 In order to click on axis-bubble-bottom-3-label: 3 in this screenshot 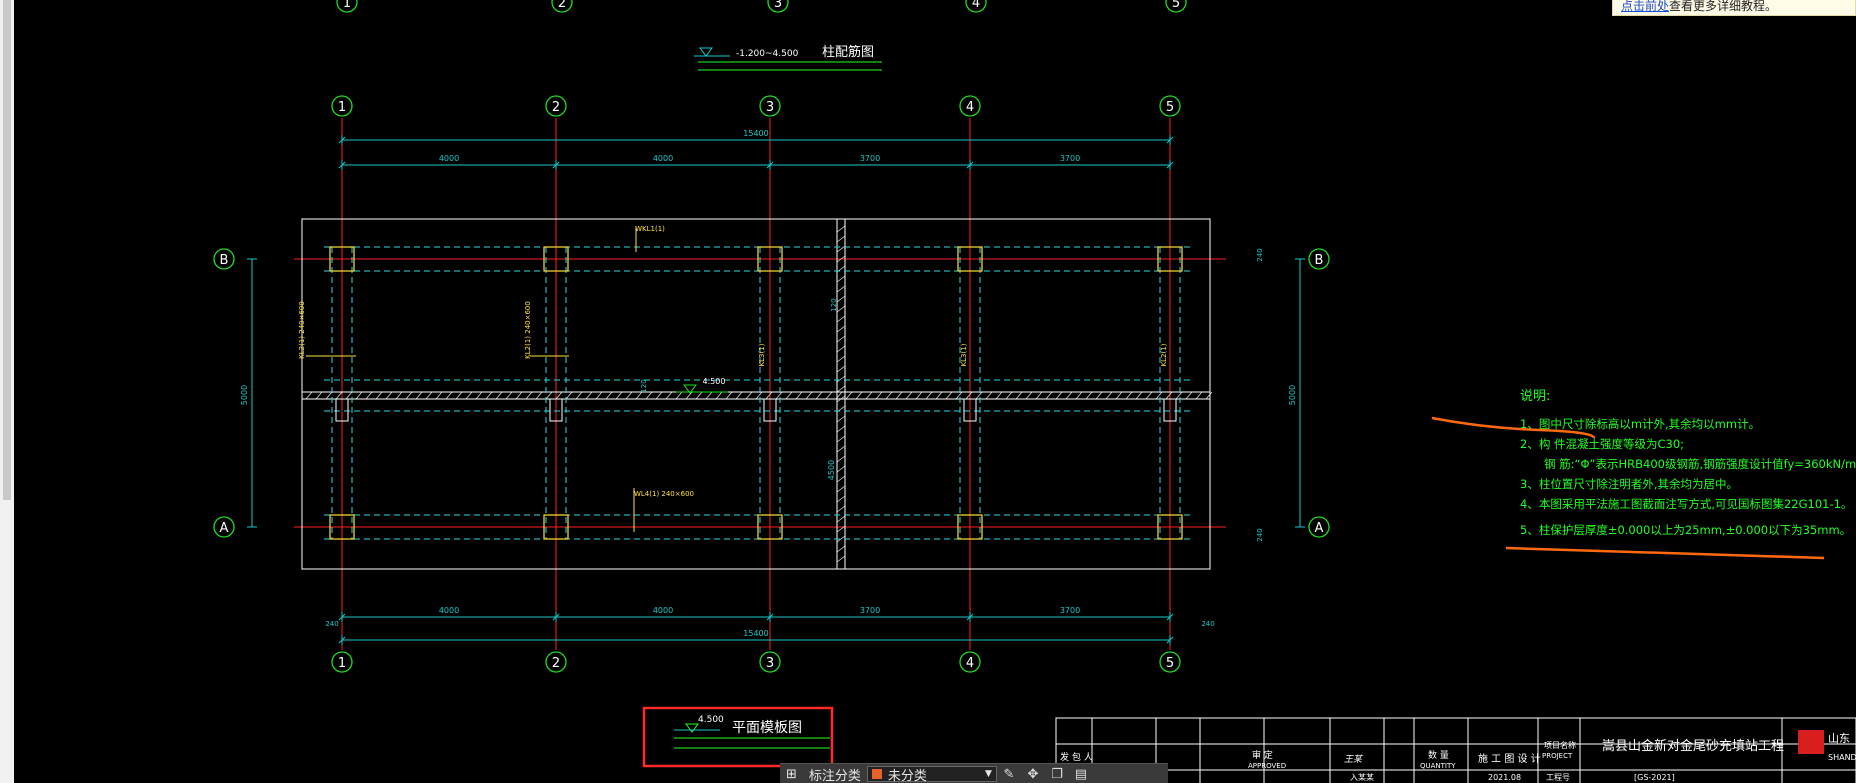, I will do `click(770, 663)`.